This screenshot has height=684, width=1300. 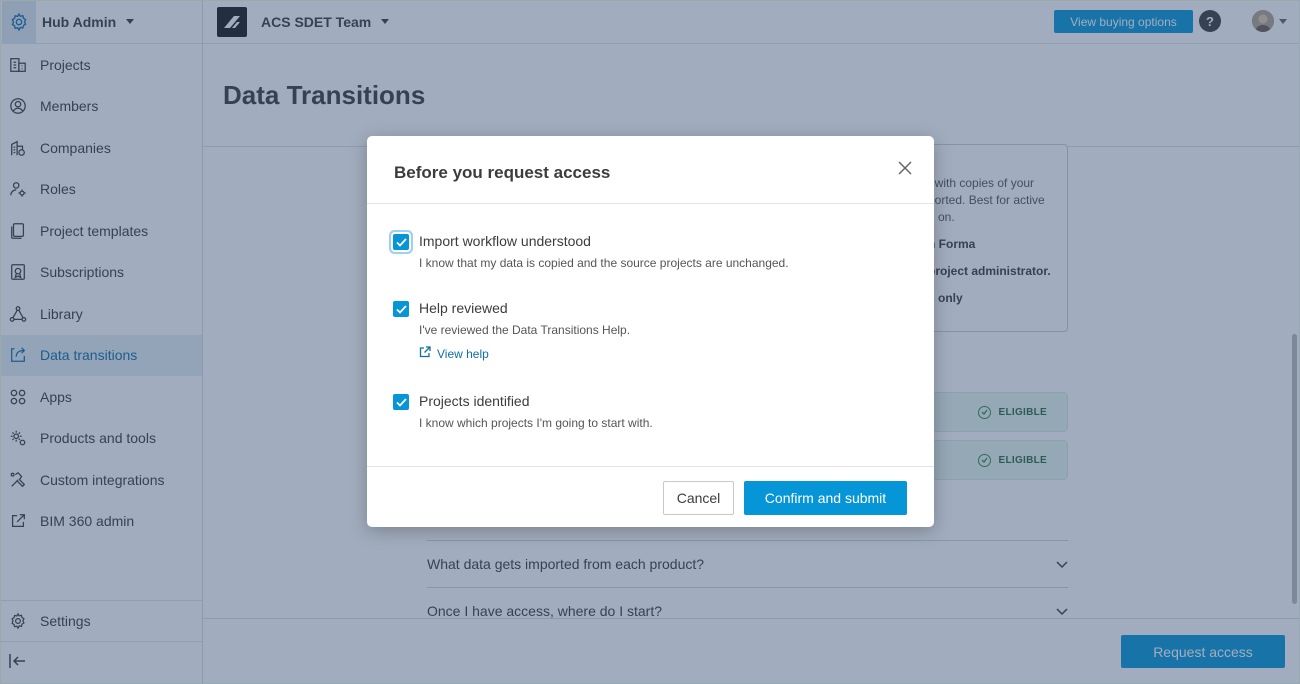 I want to click on external-link-icon, so click(x=428, y=353).